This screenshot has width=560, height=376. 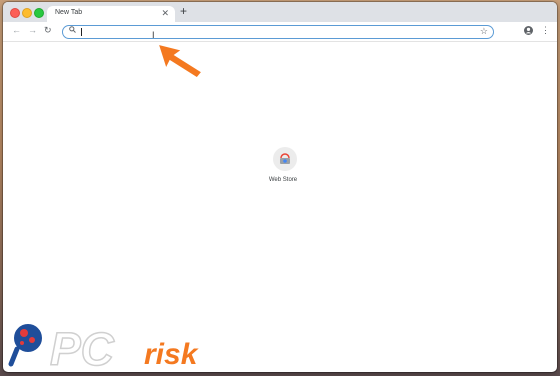 I want to click on search-icon, so click(x=72, y=32).